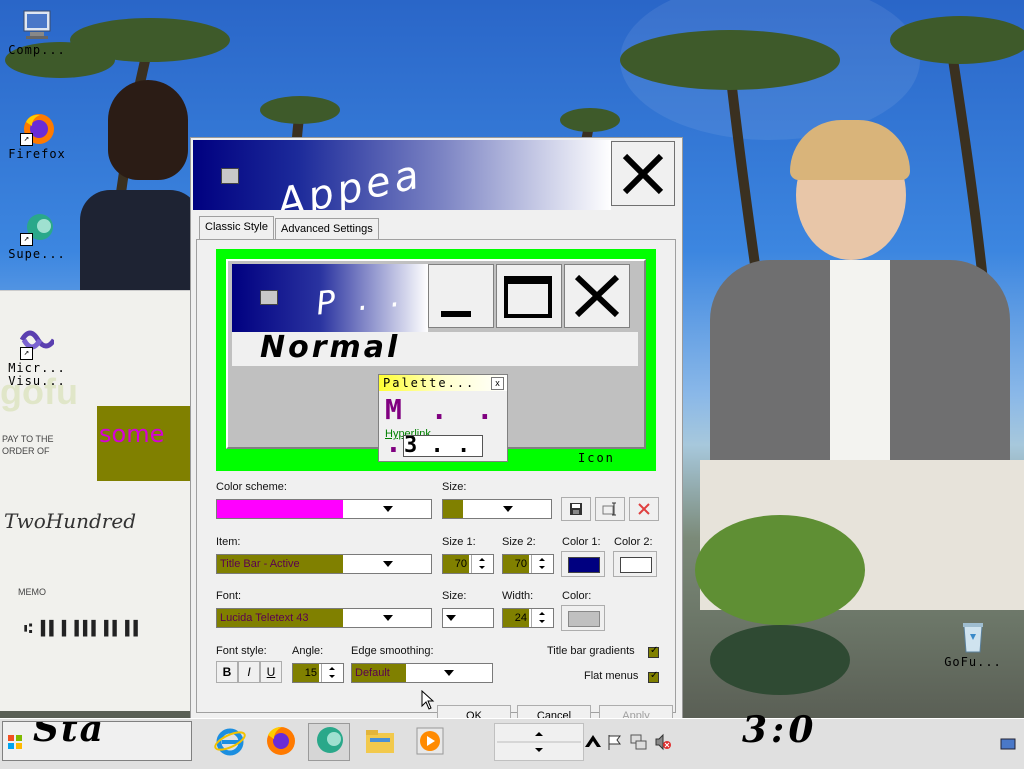  Describe the element at coordinates (635, 564) in the screenshot. I see `color2-button` at that location.